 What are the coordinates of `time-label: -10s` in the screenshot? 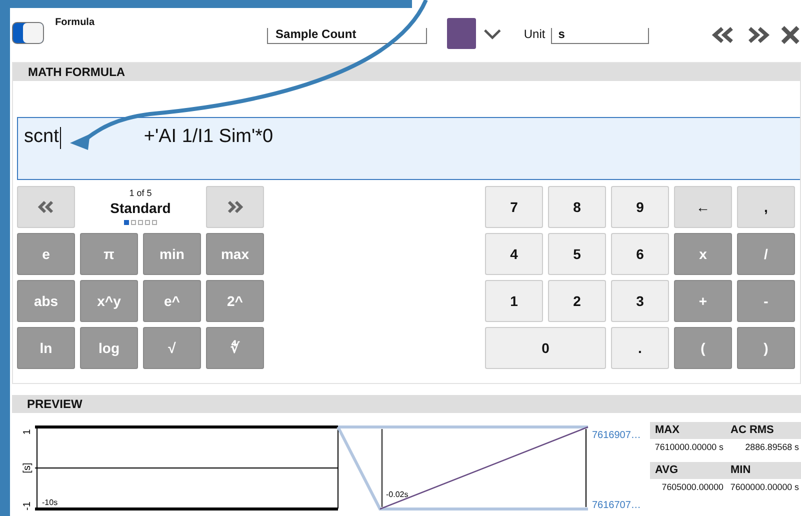 It's located at (50, 502).